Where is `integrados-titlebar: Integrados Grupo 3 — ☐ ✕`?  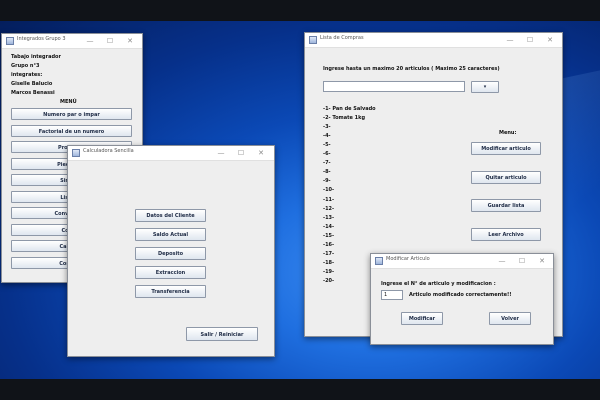
integrados-titlebar: Integrados Grupo 3 — ☐ ✕ is located at coordinates (72, 41).